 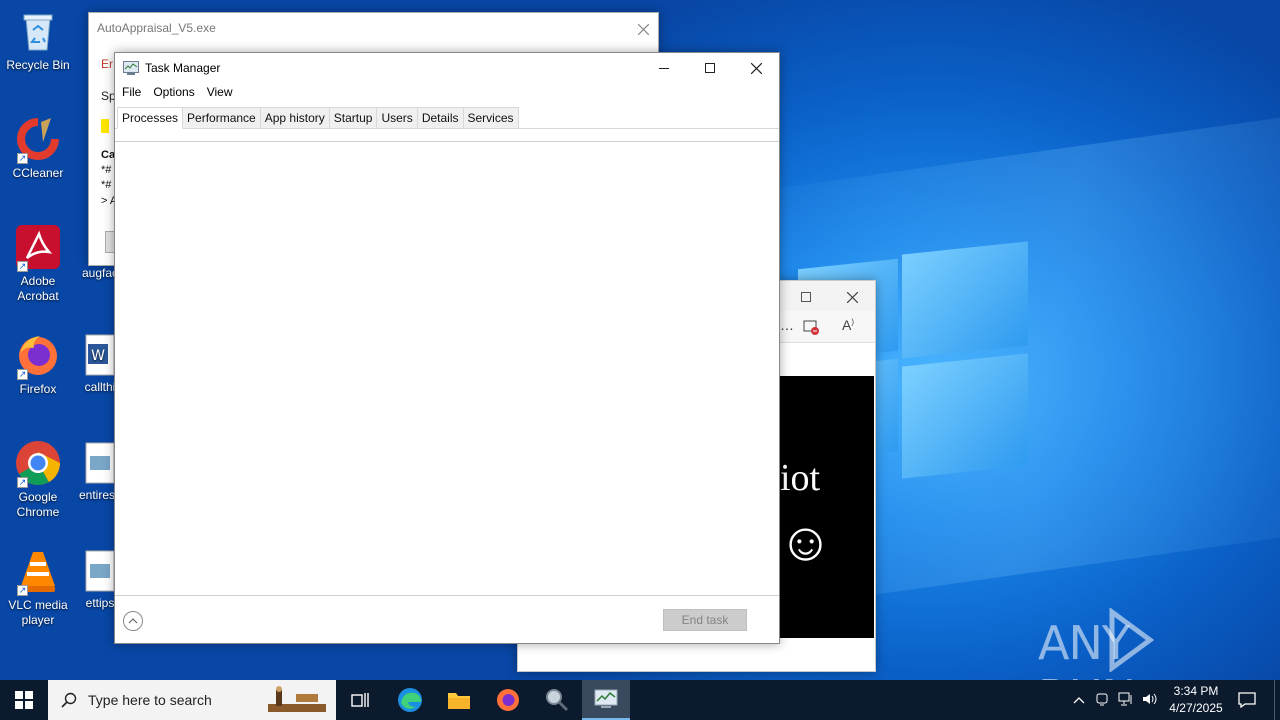 What do you see at coordinates (150, 700) in the screenshot?
I see `search-placeholder: Type here to search` at bounding box center [150, 700].